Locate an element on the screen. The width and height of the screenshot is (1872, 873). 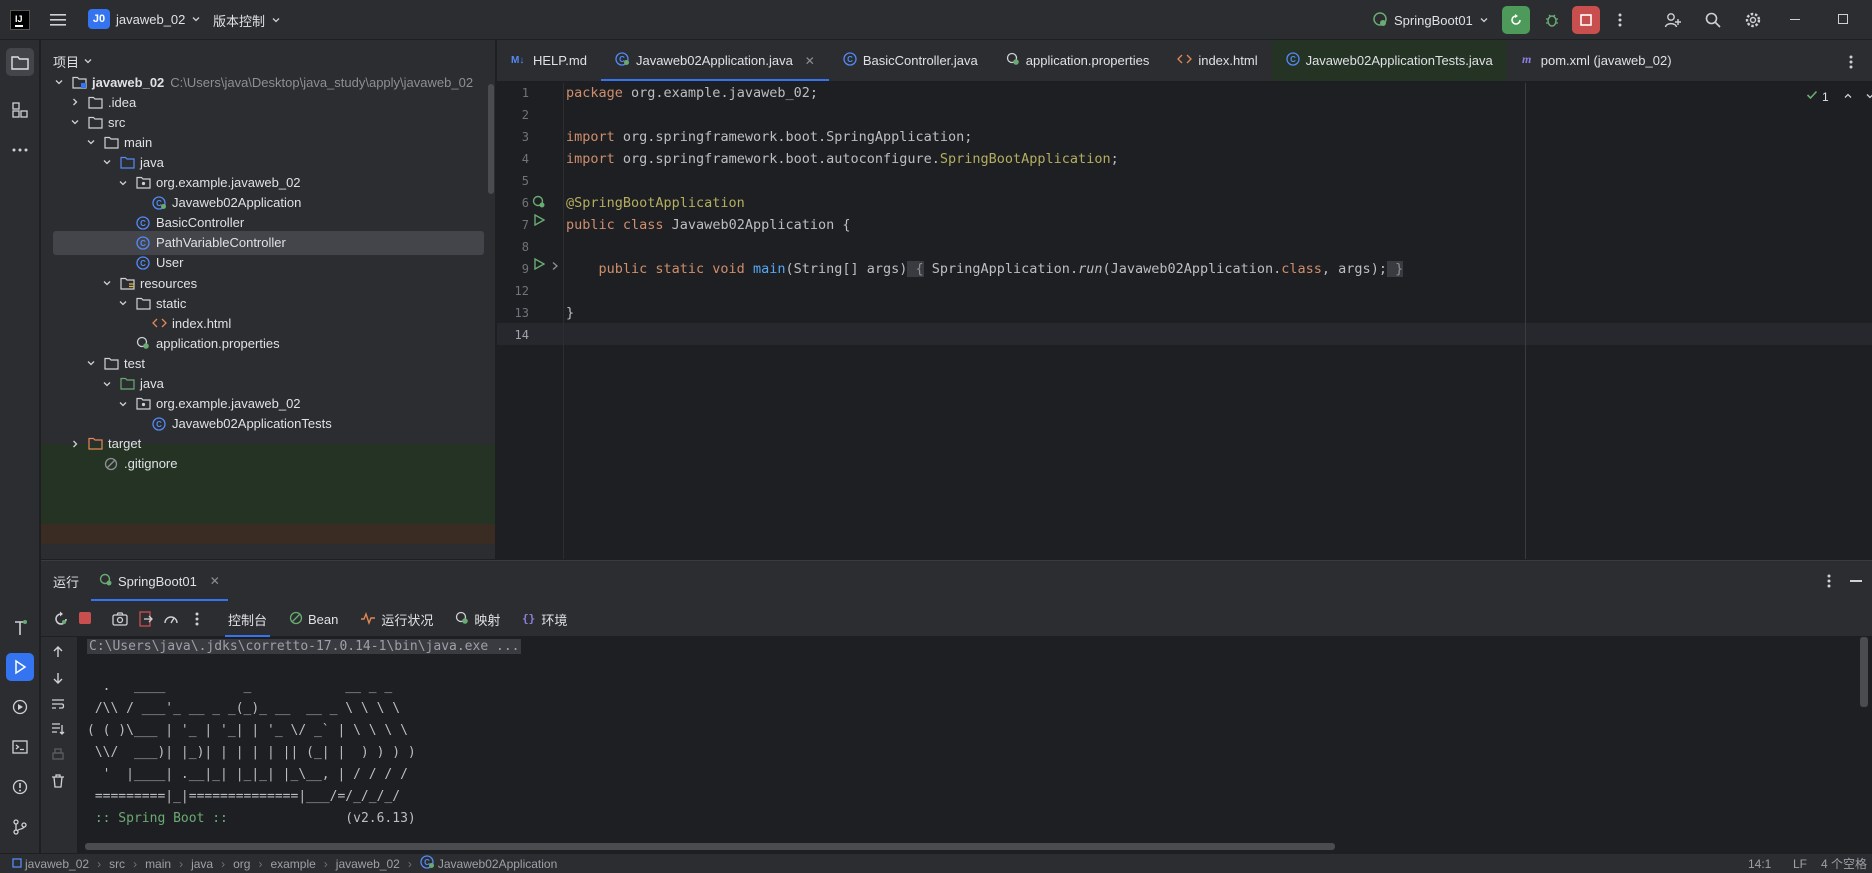
run-tool-icon is located at coordinates (20, 667).